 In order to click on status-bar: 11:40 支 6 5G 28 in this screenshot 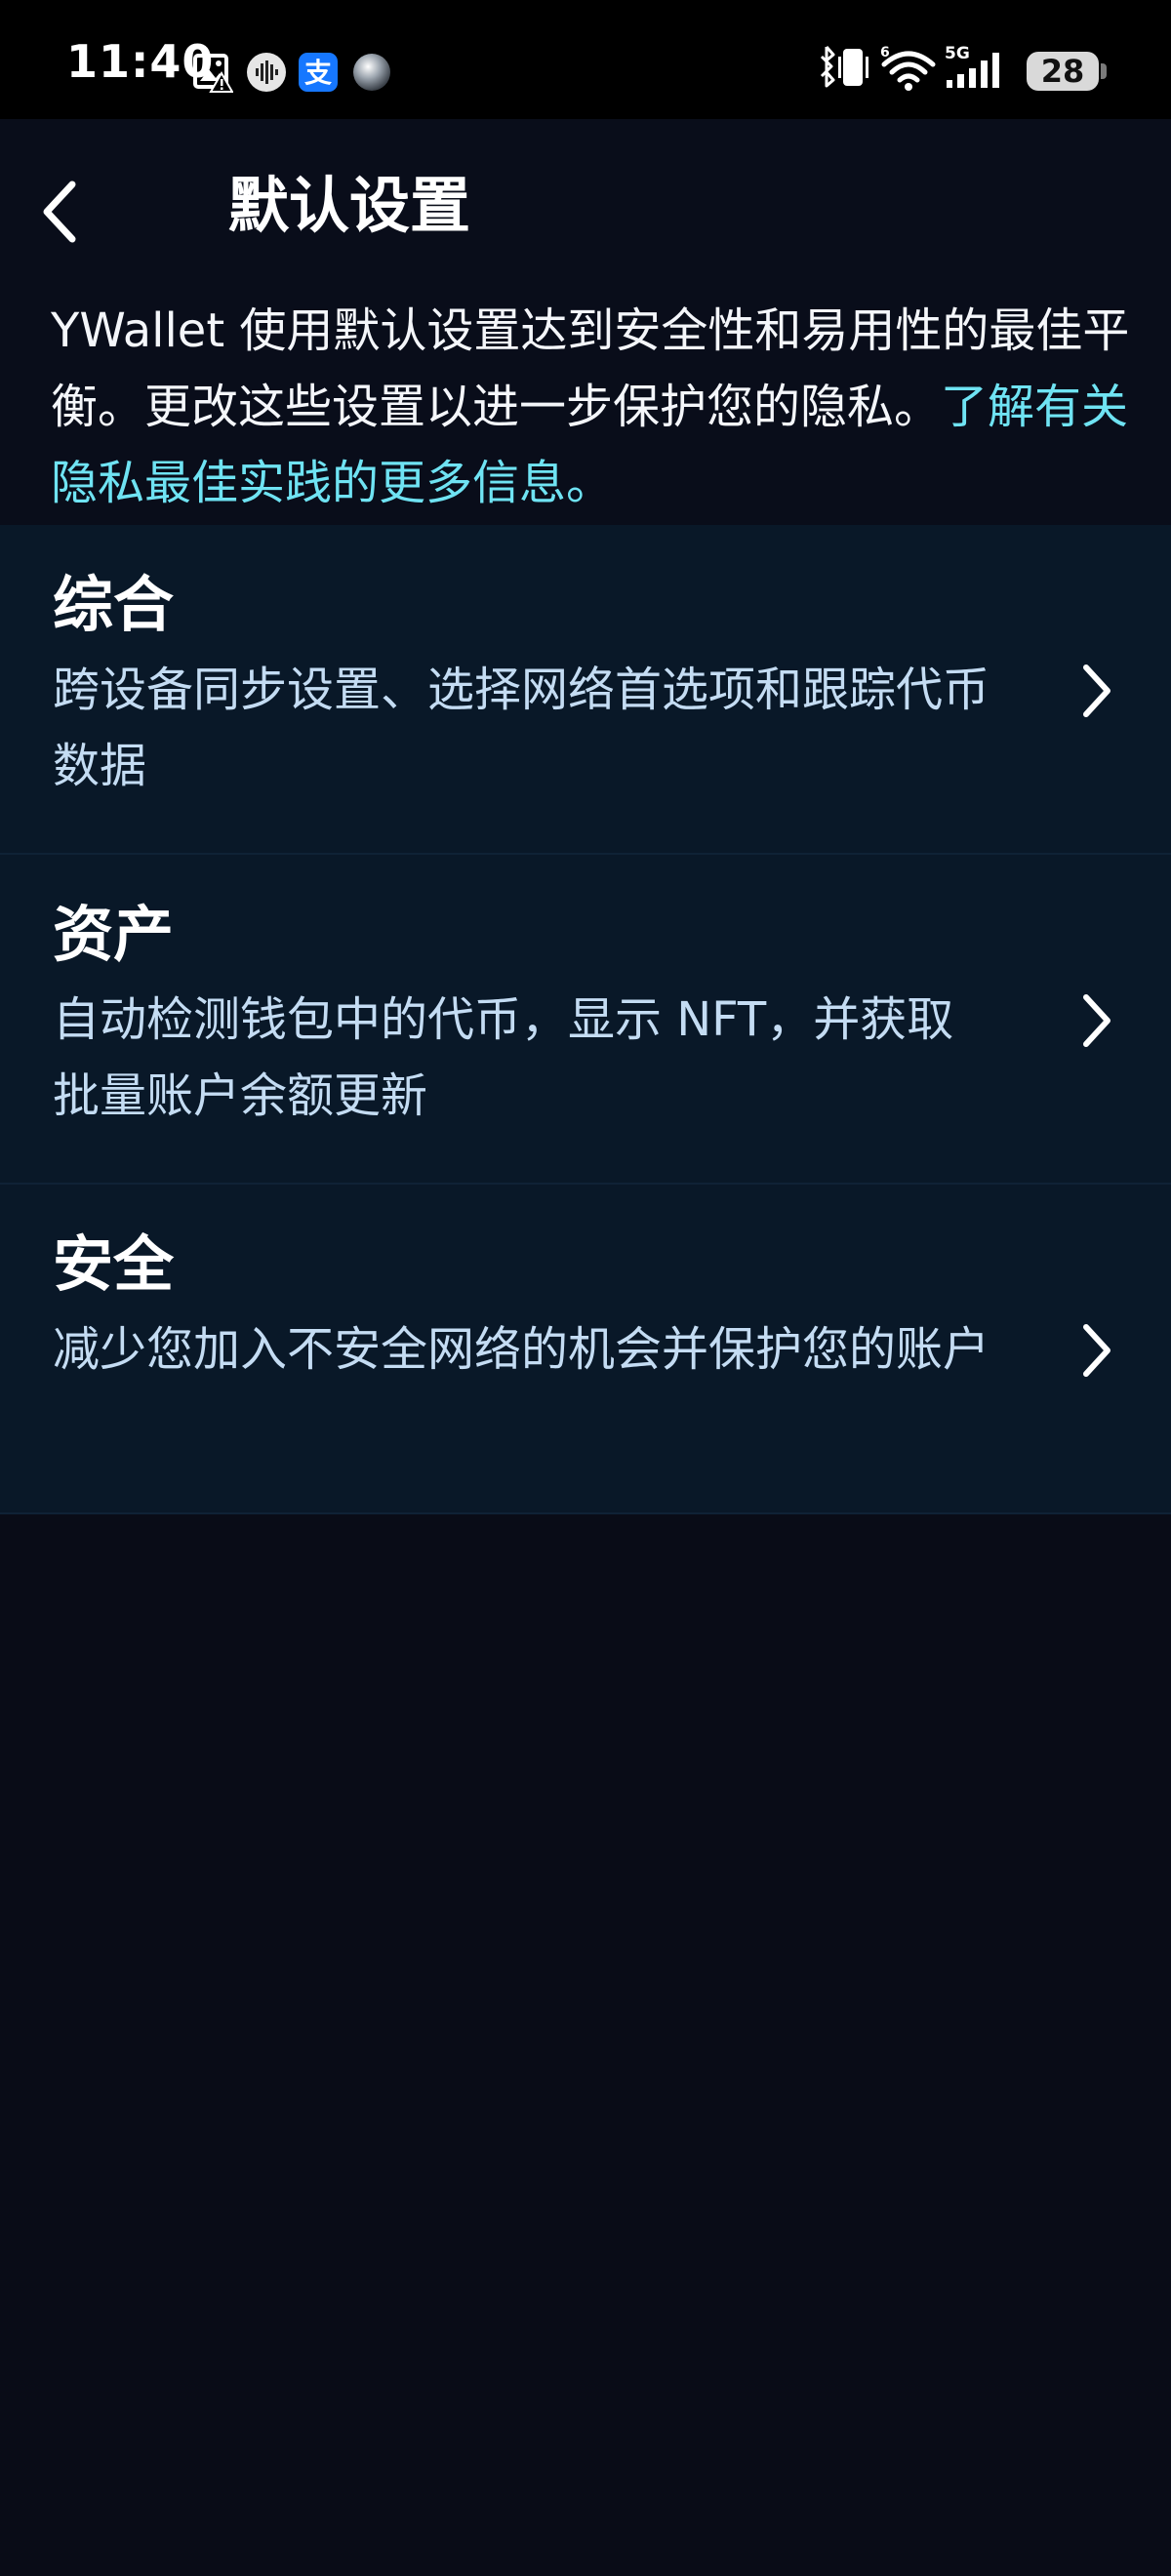, I will do `click(585, 59)`.